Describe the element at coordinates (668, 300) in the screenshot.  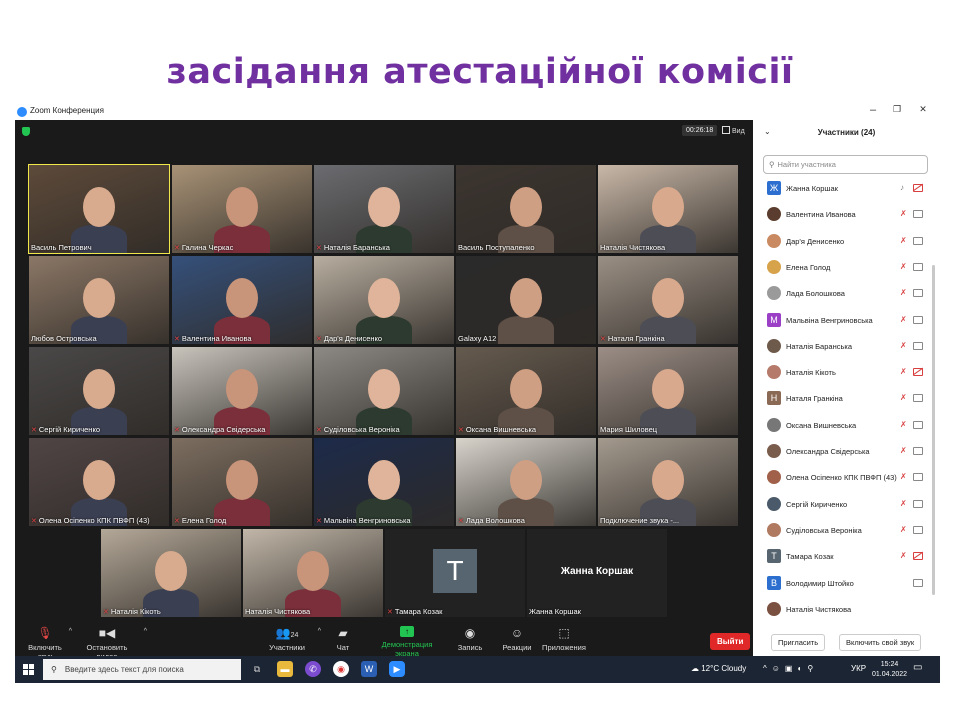
I see `video-tile: ✕ Наталя Гранкіна` at that location.